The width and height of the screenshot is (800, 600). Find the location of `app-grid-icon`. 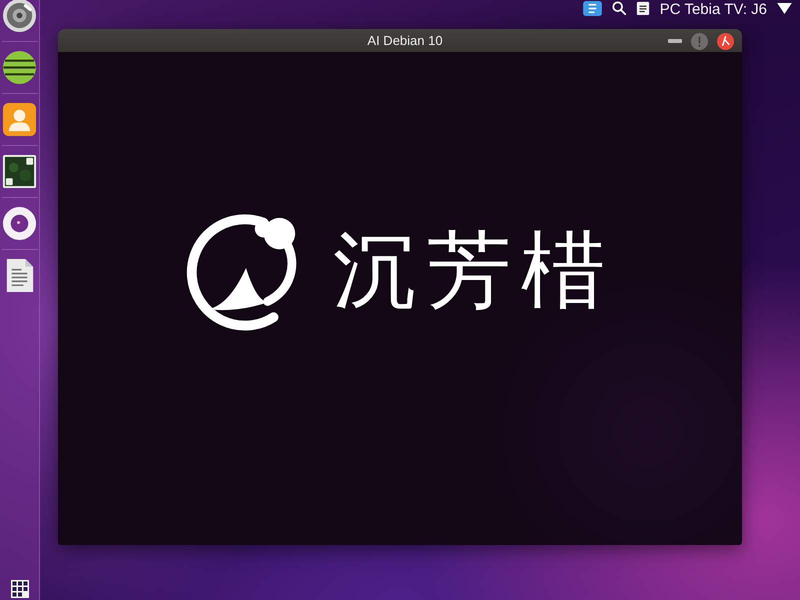

app-grid-icon is located at coordinates (19, 589).